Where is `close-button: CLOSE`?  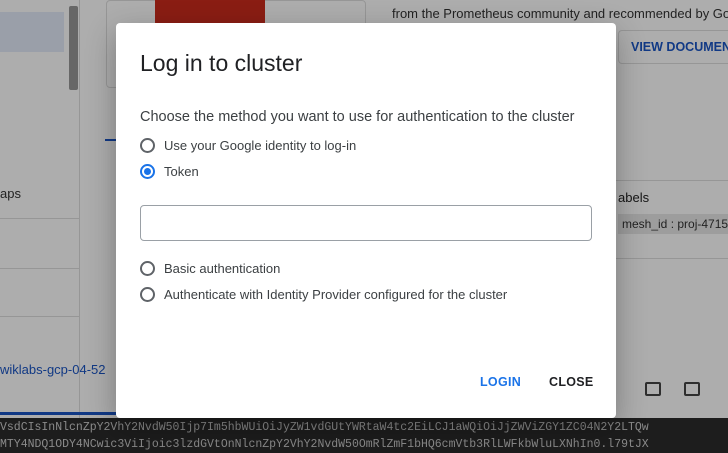 close-button: CLOSE is located at coordinates (571, 382).